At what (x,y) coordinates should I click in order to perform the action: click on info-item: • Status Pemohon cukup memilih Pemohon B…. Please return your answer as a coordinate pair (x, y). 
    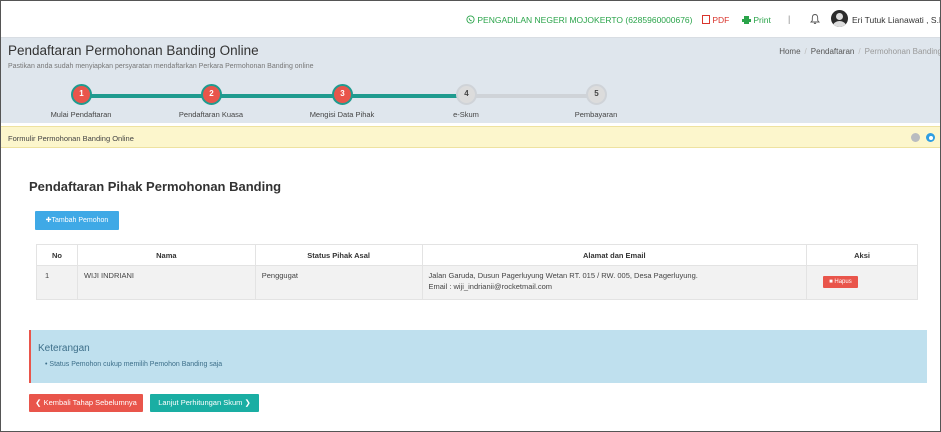
    Looking at the image, I should click on (134, 364).